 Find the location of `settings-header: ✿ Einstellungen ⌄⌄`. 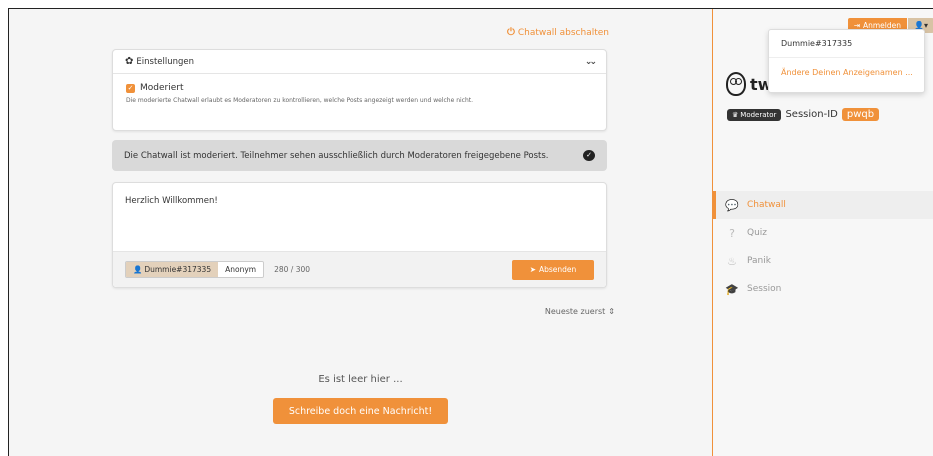

settings-header: ✿ Einstellungen ⌄⌄ is located at coordinates (359, 62).